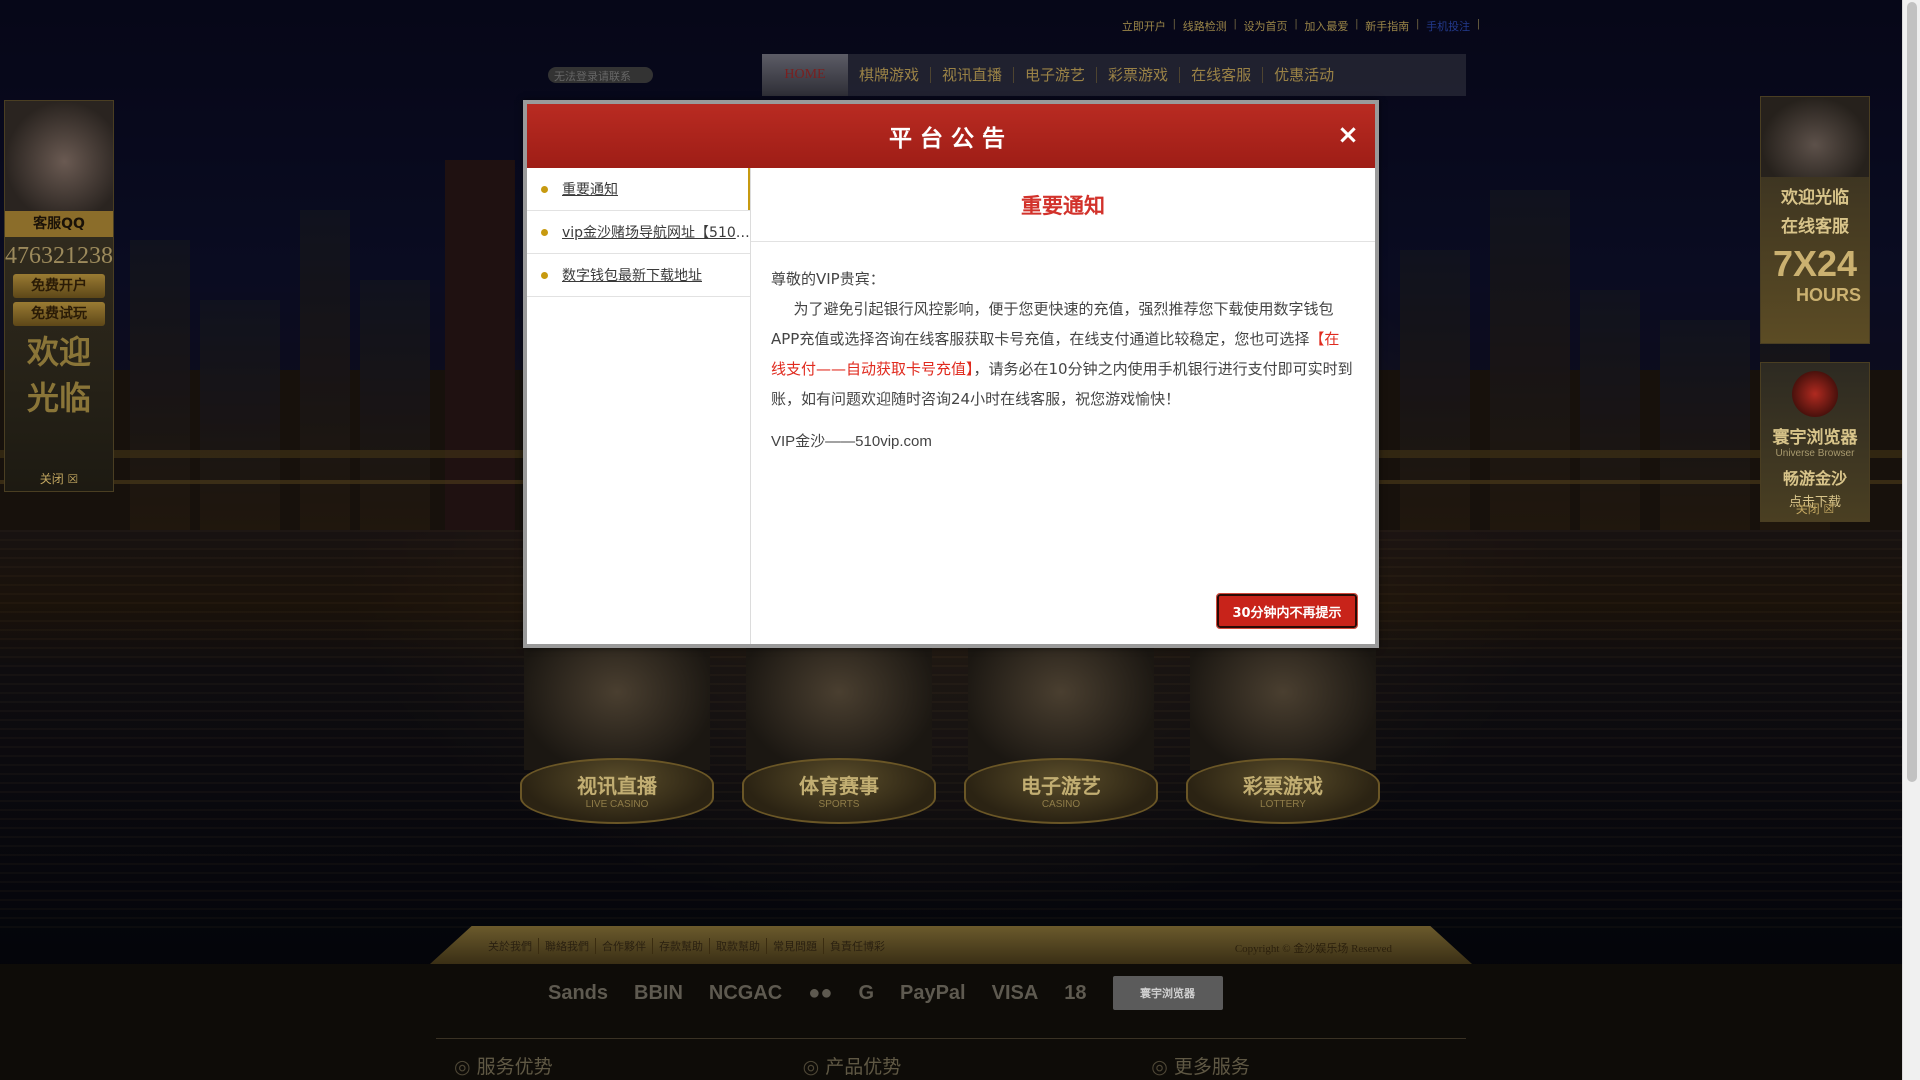 Image resolution: width=1920 pixels, height=1080 pixels. I want to click on footer-link: 合作夥伴, so click(623, 946).